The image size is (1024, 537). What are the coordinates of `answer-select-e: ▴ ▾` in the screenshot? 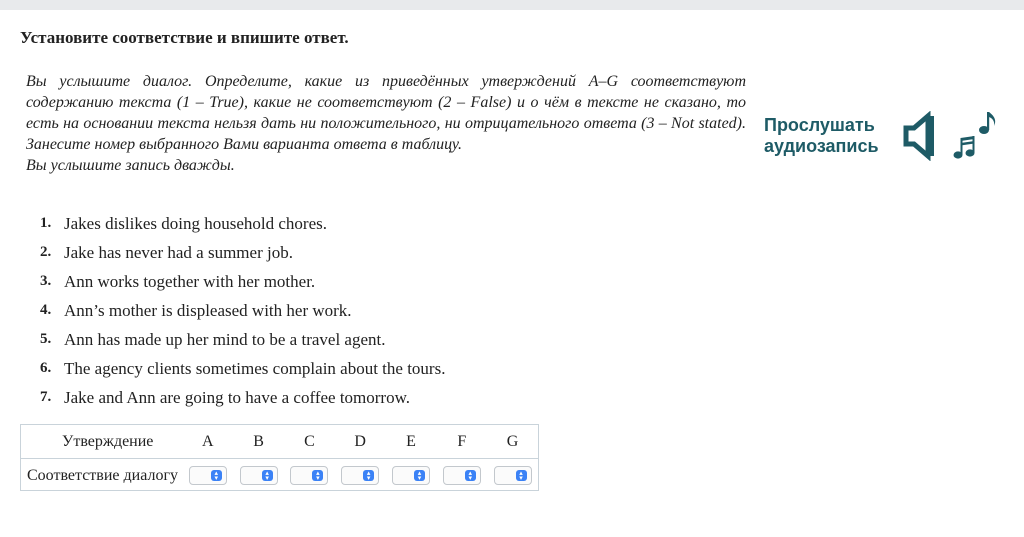 It's located at (410, 475).